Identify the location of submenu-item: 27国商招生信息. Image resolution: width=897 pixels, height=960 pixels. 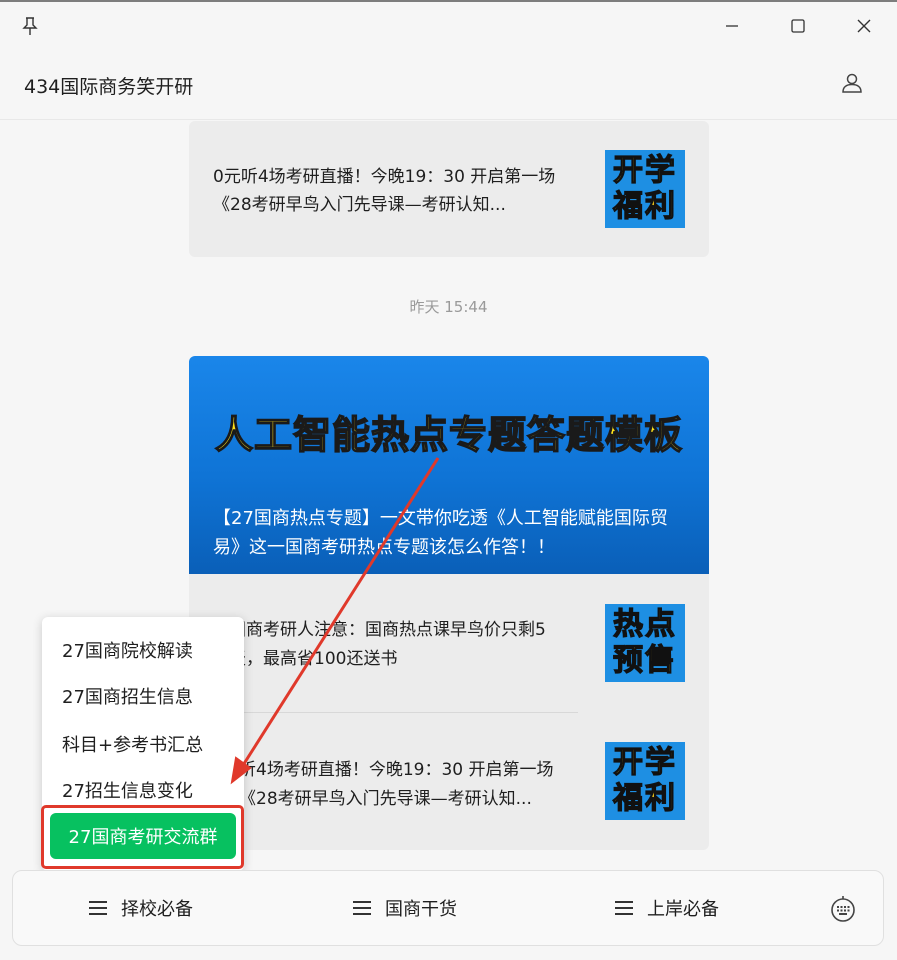
(127, 696).